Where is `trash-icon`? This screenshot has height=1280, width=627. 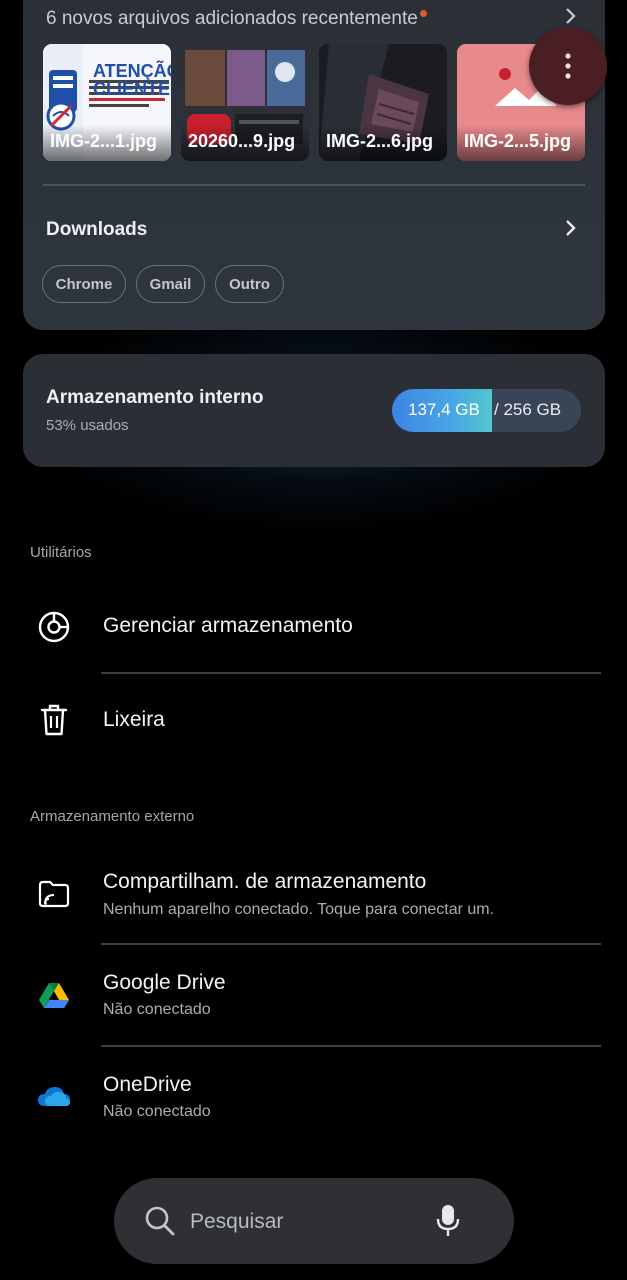
trash-icon is located at coordinates (54, 720).